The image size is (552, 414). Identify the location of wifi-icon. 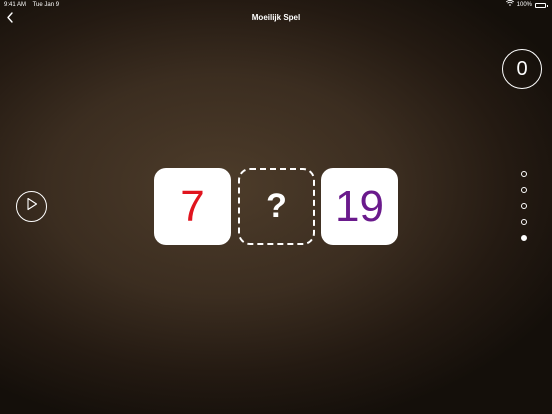
(509, 5).